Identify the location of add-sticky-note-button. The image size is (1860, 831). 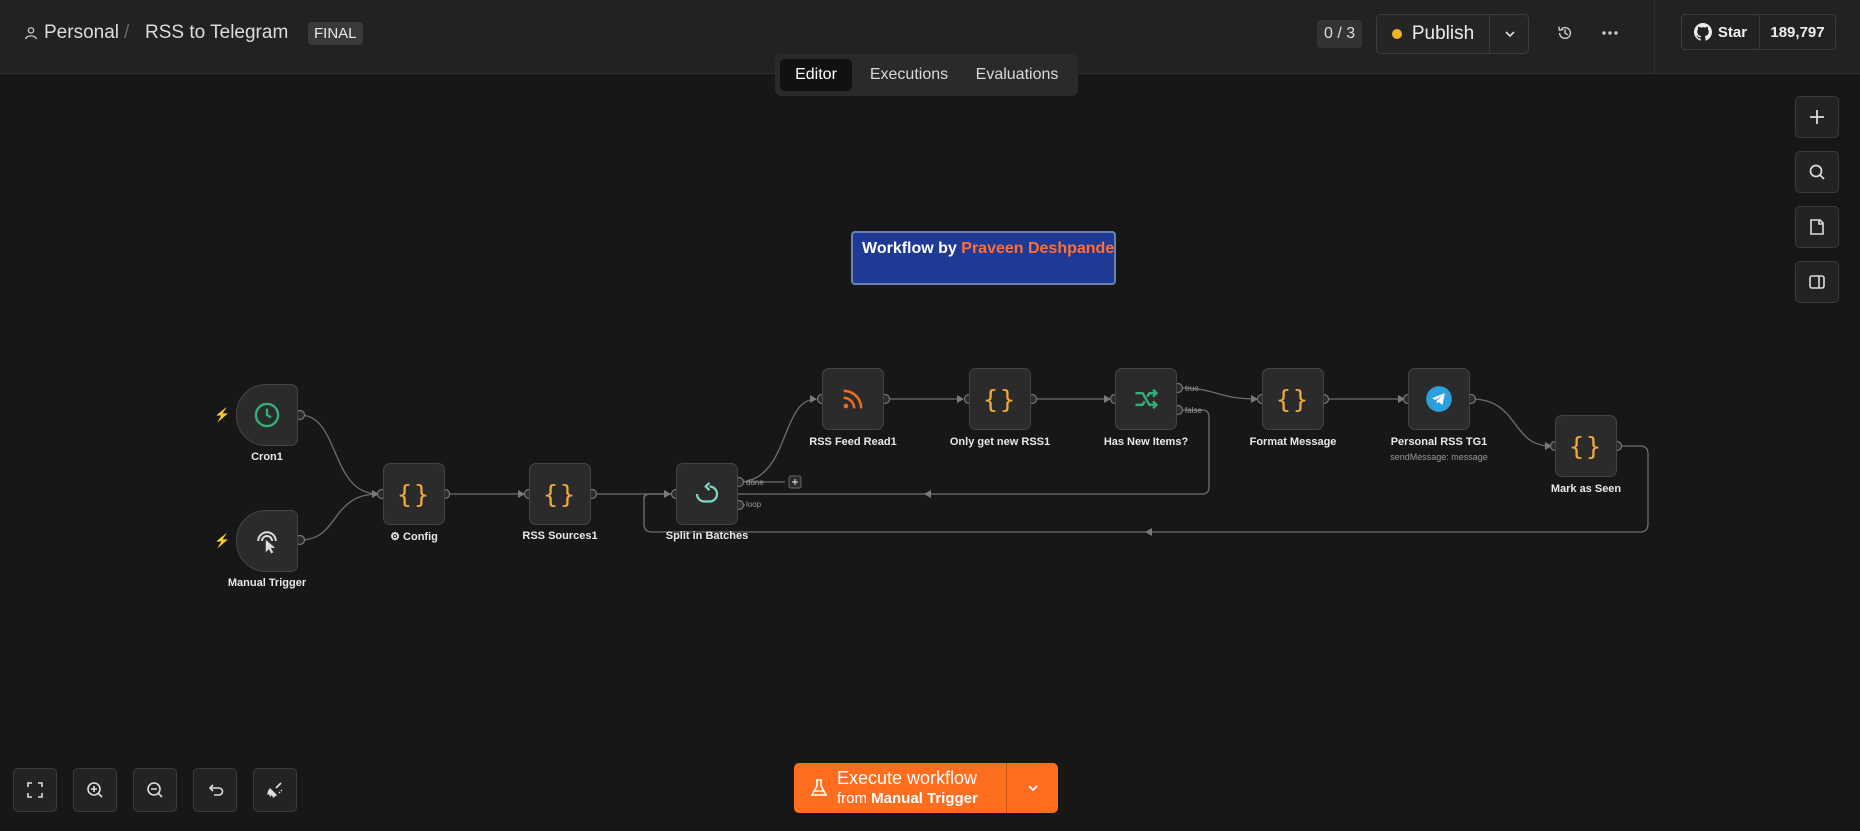
(1817, 227).